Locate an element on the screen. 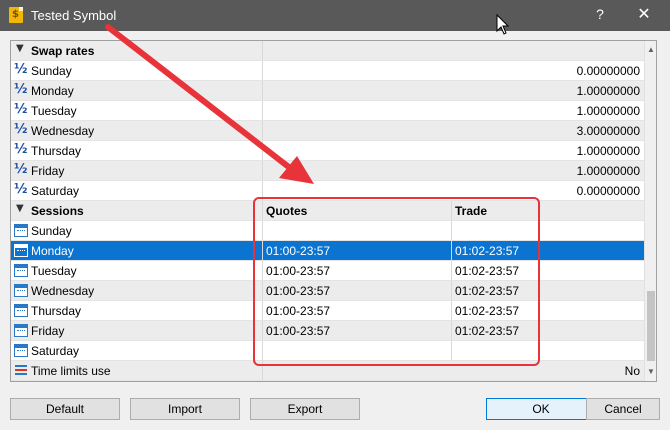  session-row: Saturday is located at coordinates (327, 351).